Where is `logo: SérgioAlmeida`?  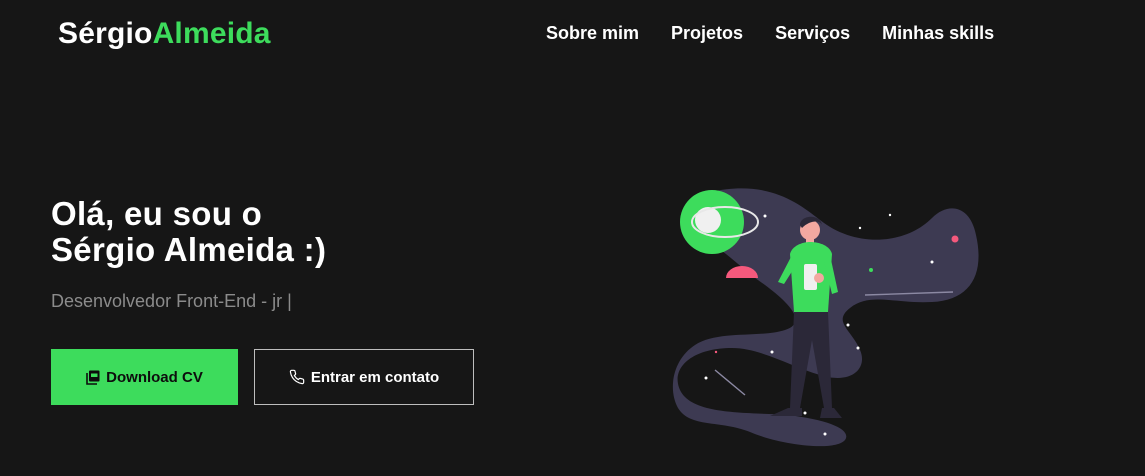 logo: SérgioAlmeida is located at coordinates (164, 34).